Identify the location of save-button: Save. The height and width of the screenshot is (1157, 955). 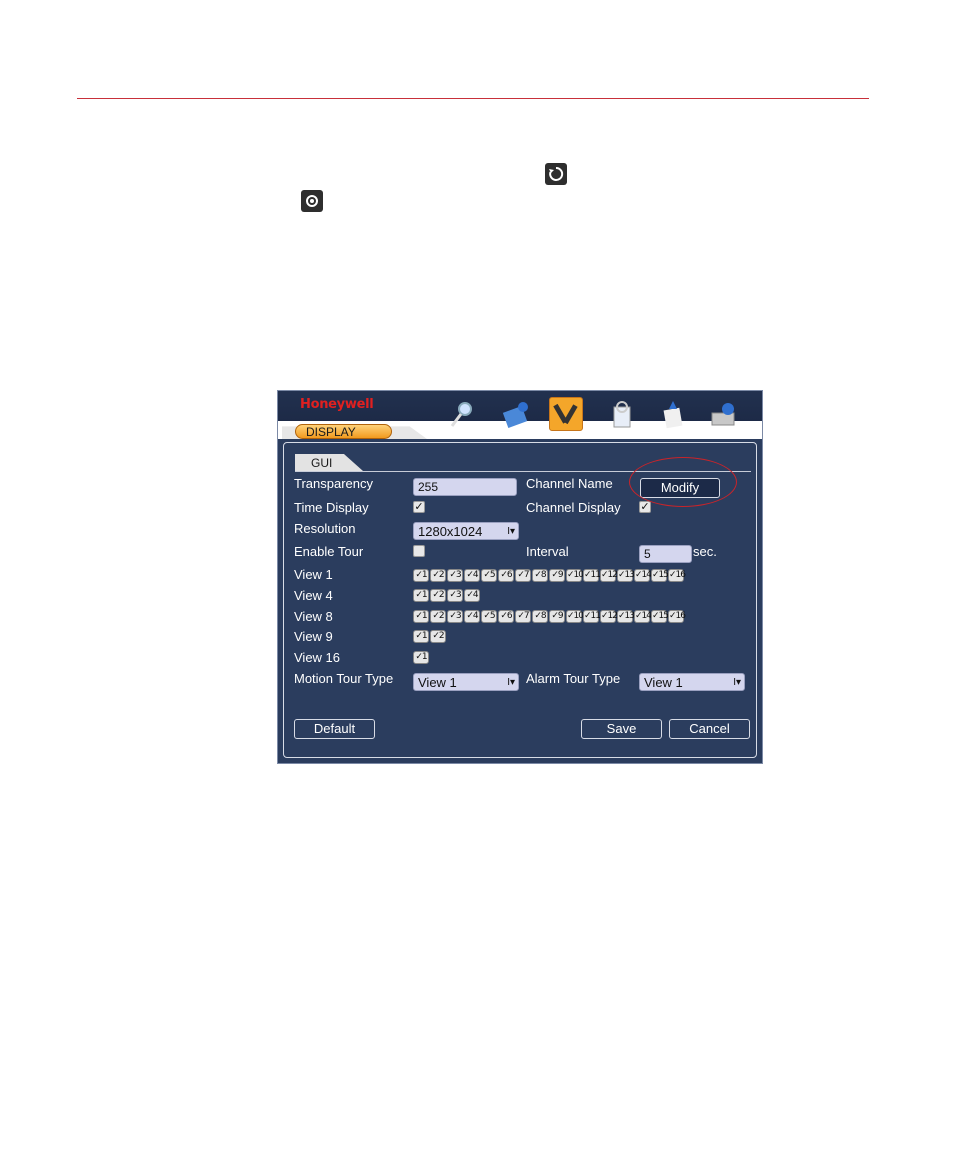
(621, 729).